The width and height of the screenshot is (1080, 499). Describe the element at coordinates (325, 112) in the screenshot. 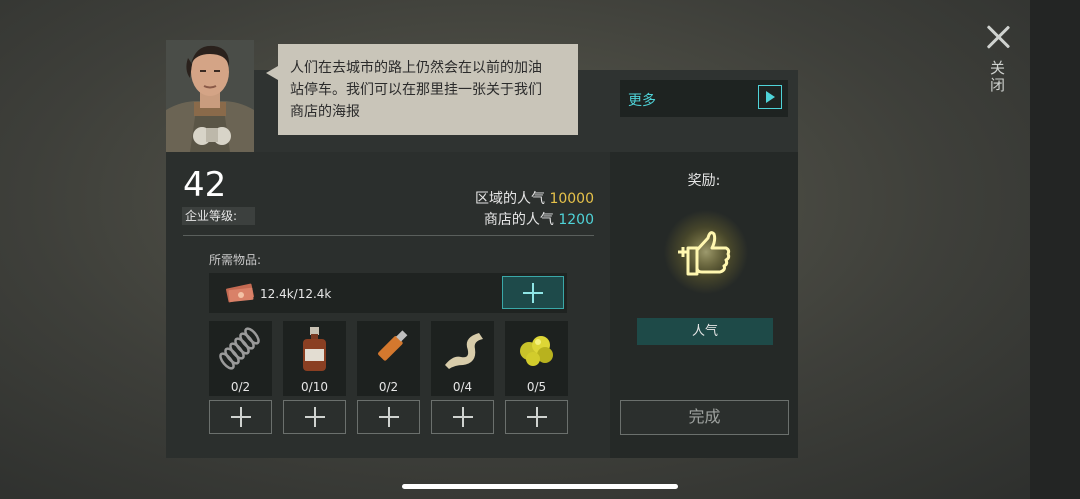

I see `dialog-text-line: 商店的海报` at that location.